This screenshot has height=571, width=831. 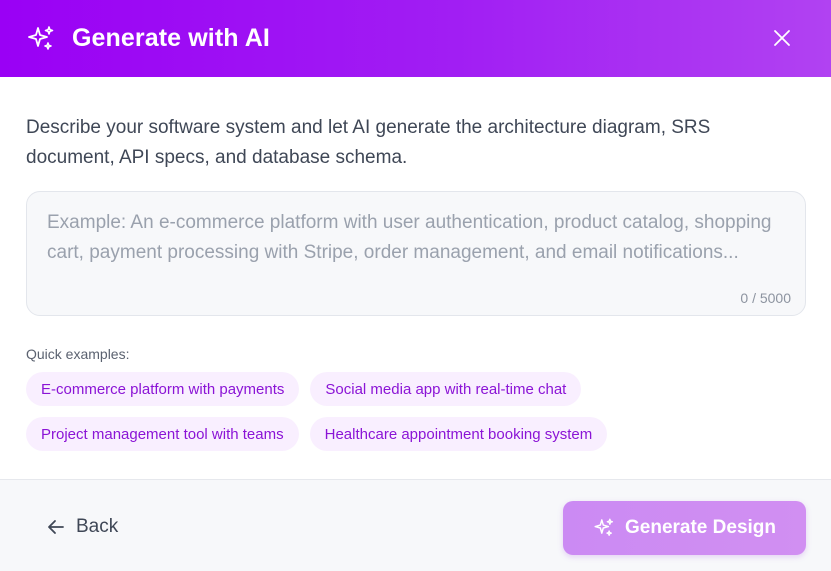 I want to click on modal-header: Generate with AI, so click(x=415, y=38).